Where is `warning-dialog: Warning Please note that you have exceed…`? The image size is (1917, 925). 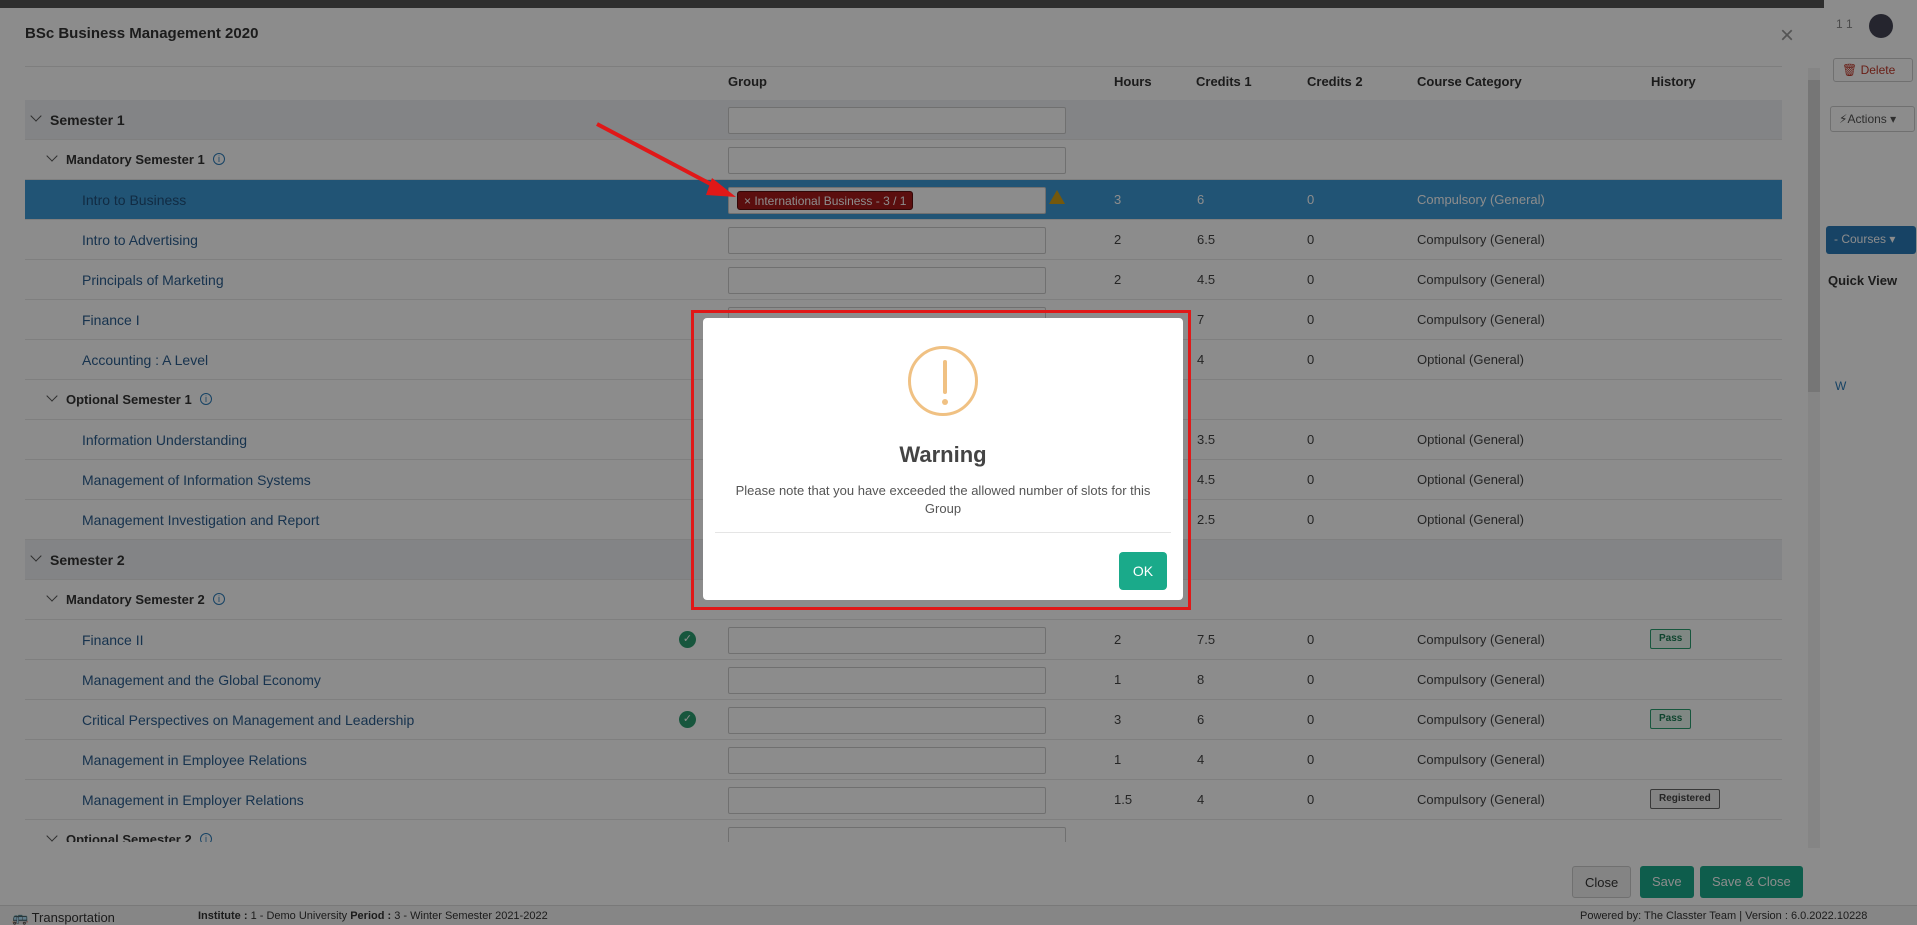 warning-dialog: Warning Please note that you have exceed… is located at coordinates (943, 459).